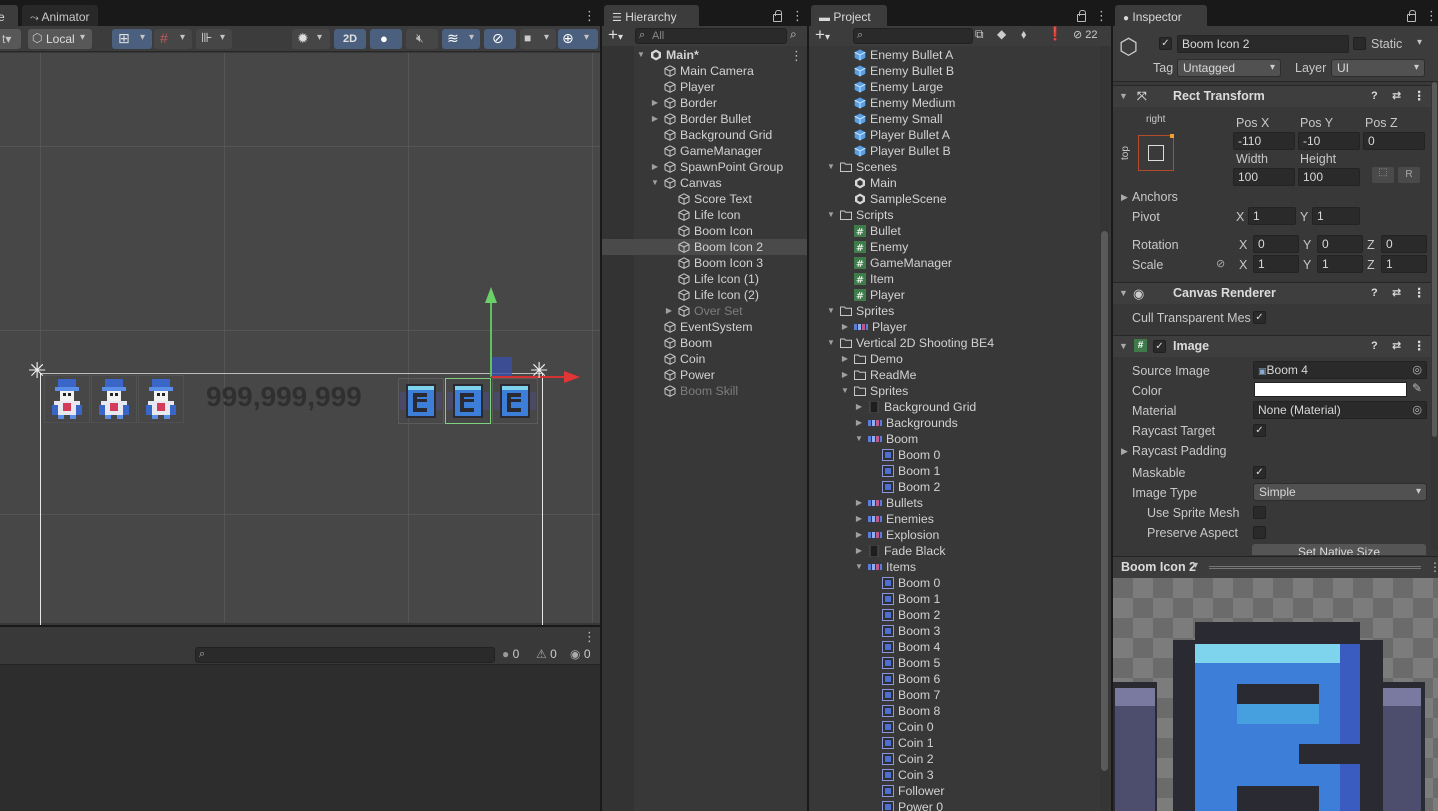 This screenshot has width=1438, height=811. Describe the element at coordinates (954, 519) in the screenshot. I see `project-item: ▶ Enemies` at that location.